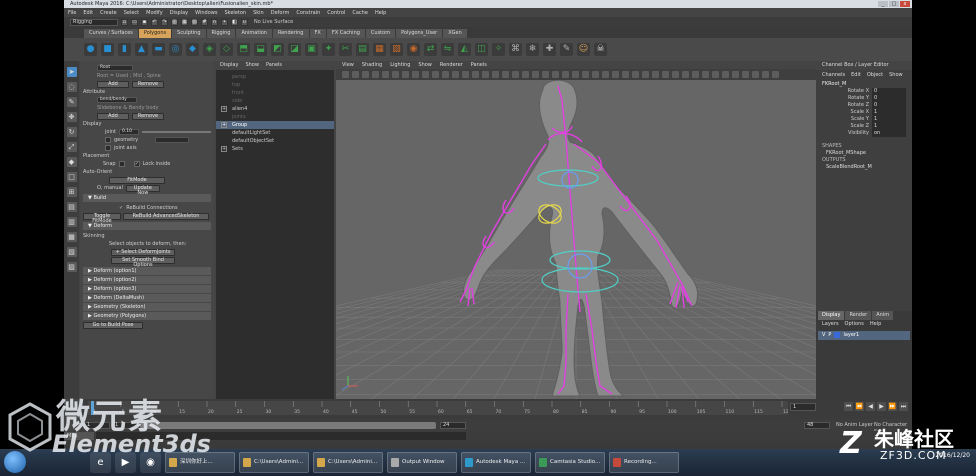 The height and width of the screenshot is (476, 976). I want to click on menu-file: File, so click(72, 13).